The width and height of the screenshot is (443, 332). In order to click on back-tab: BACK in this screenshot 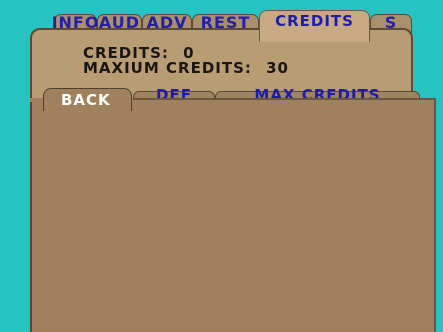, I will do `click(87, 99)`.